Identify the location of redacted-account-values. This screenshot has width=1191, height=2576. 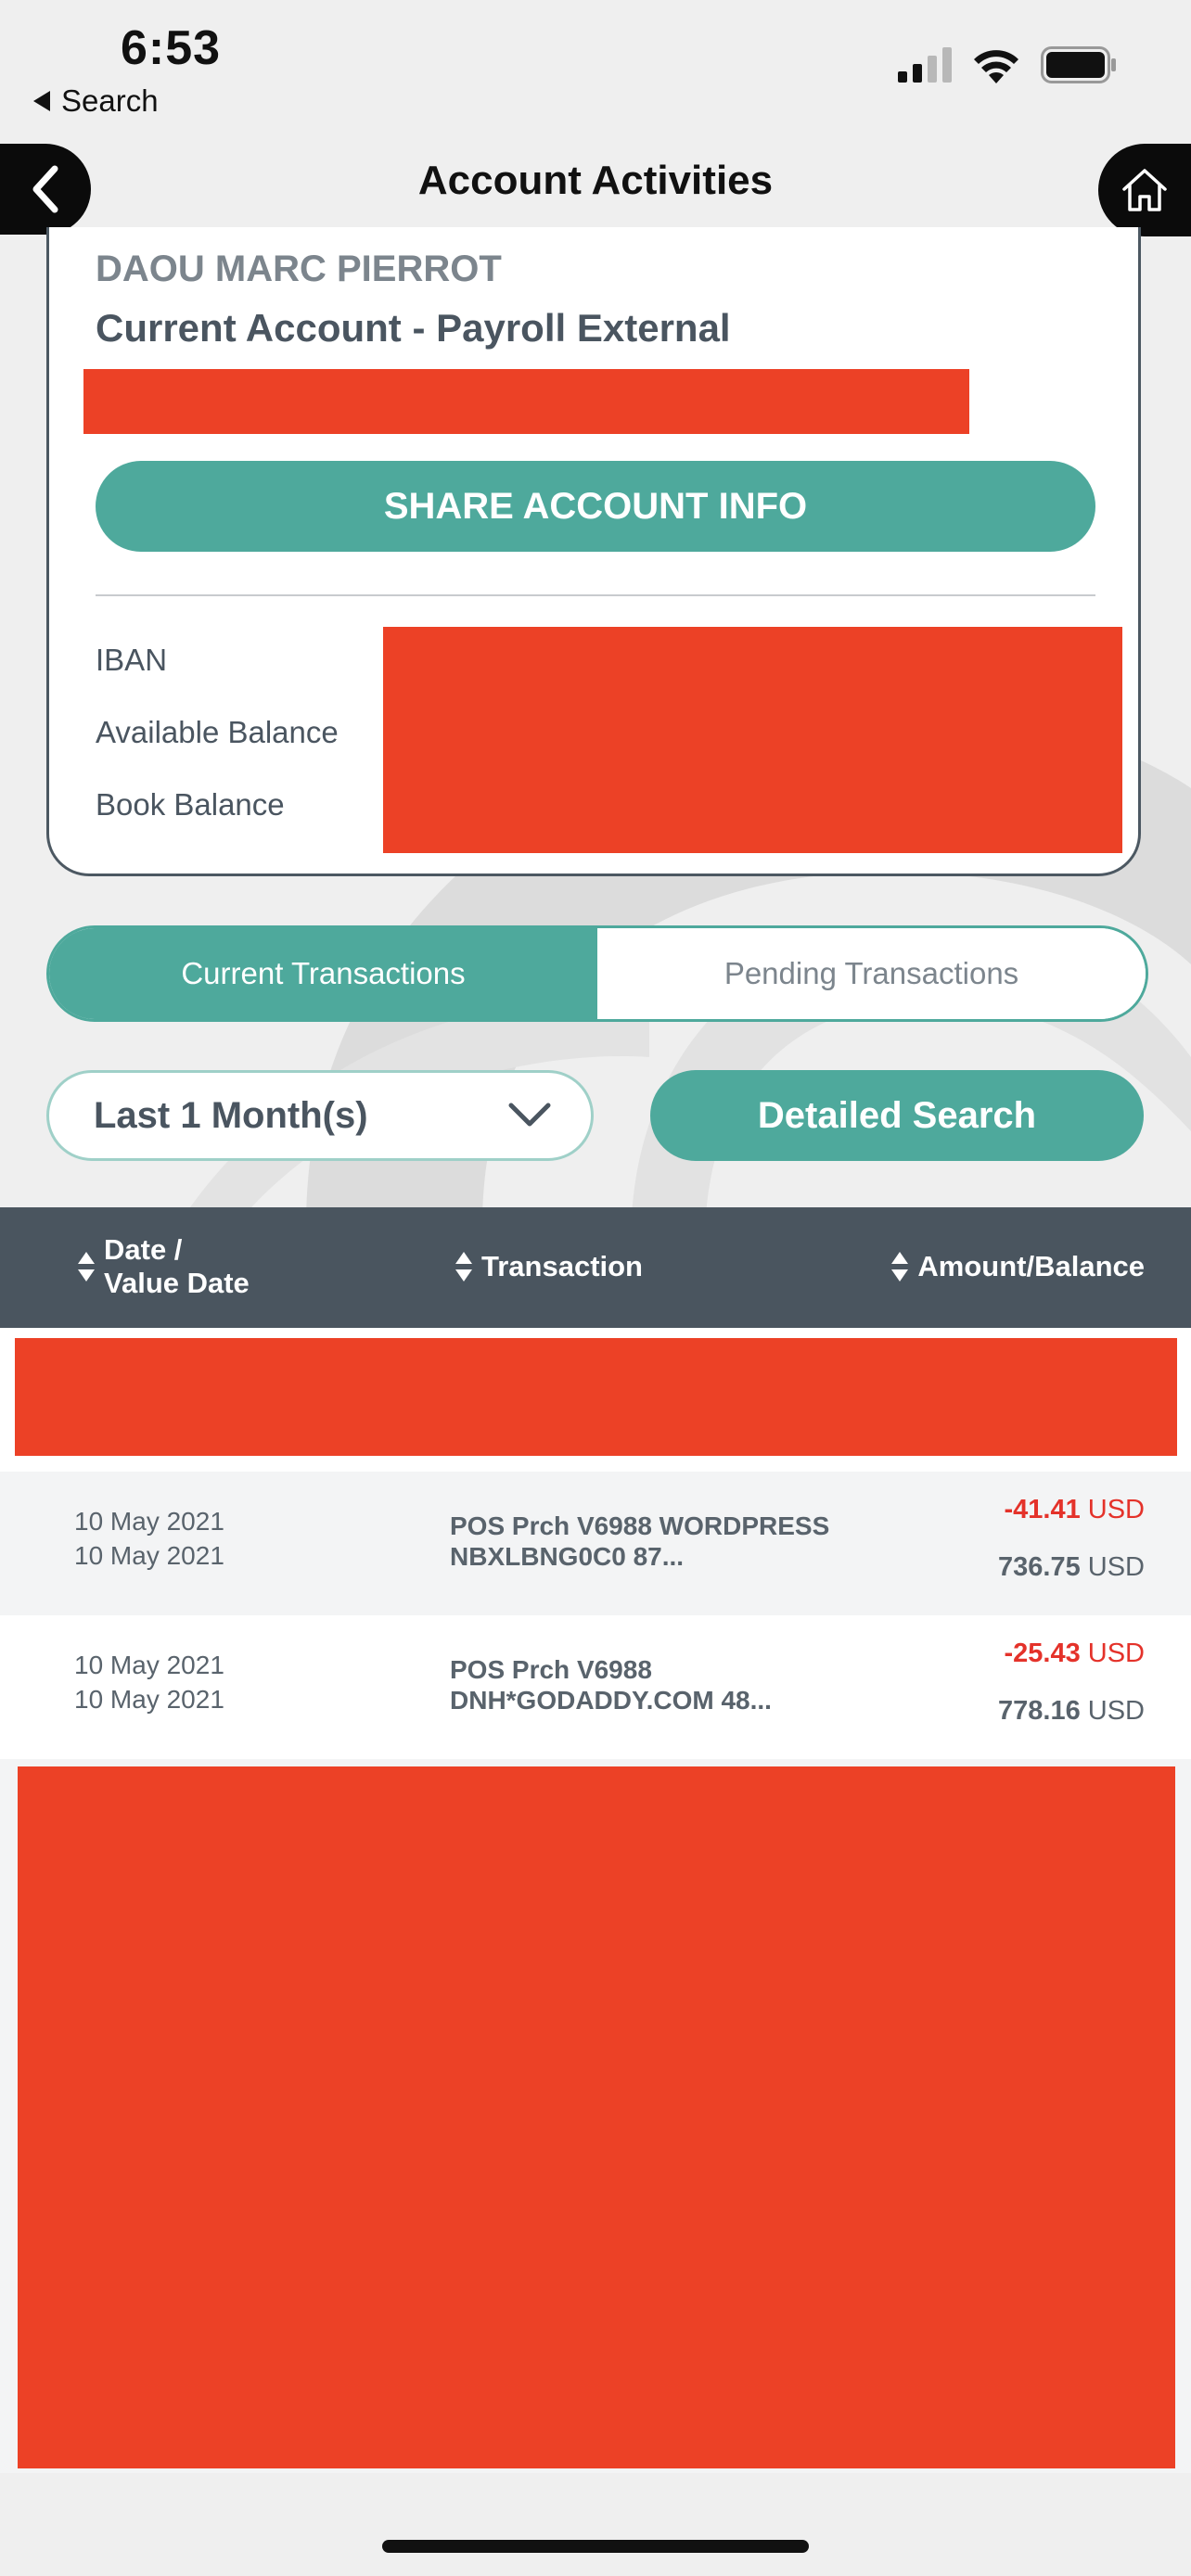
(752, 740).